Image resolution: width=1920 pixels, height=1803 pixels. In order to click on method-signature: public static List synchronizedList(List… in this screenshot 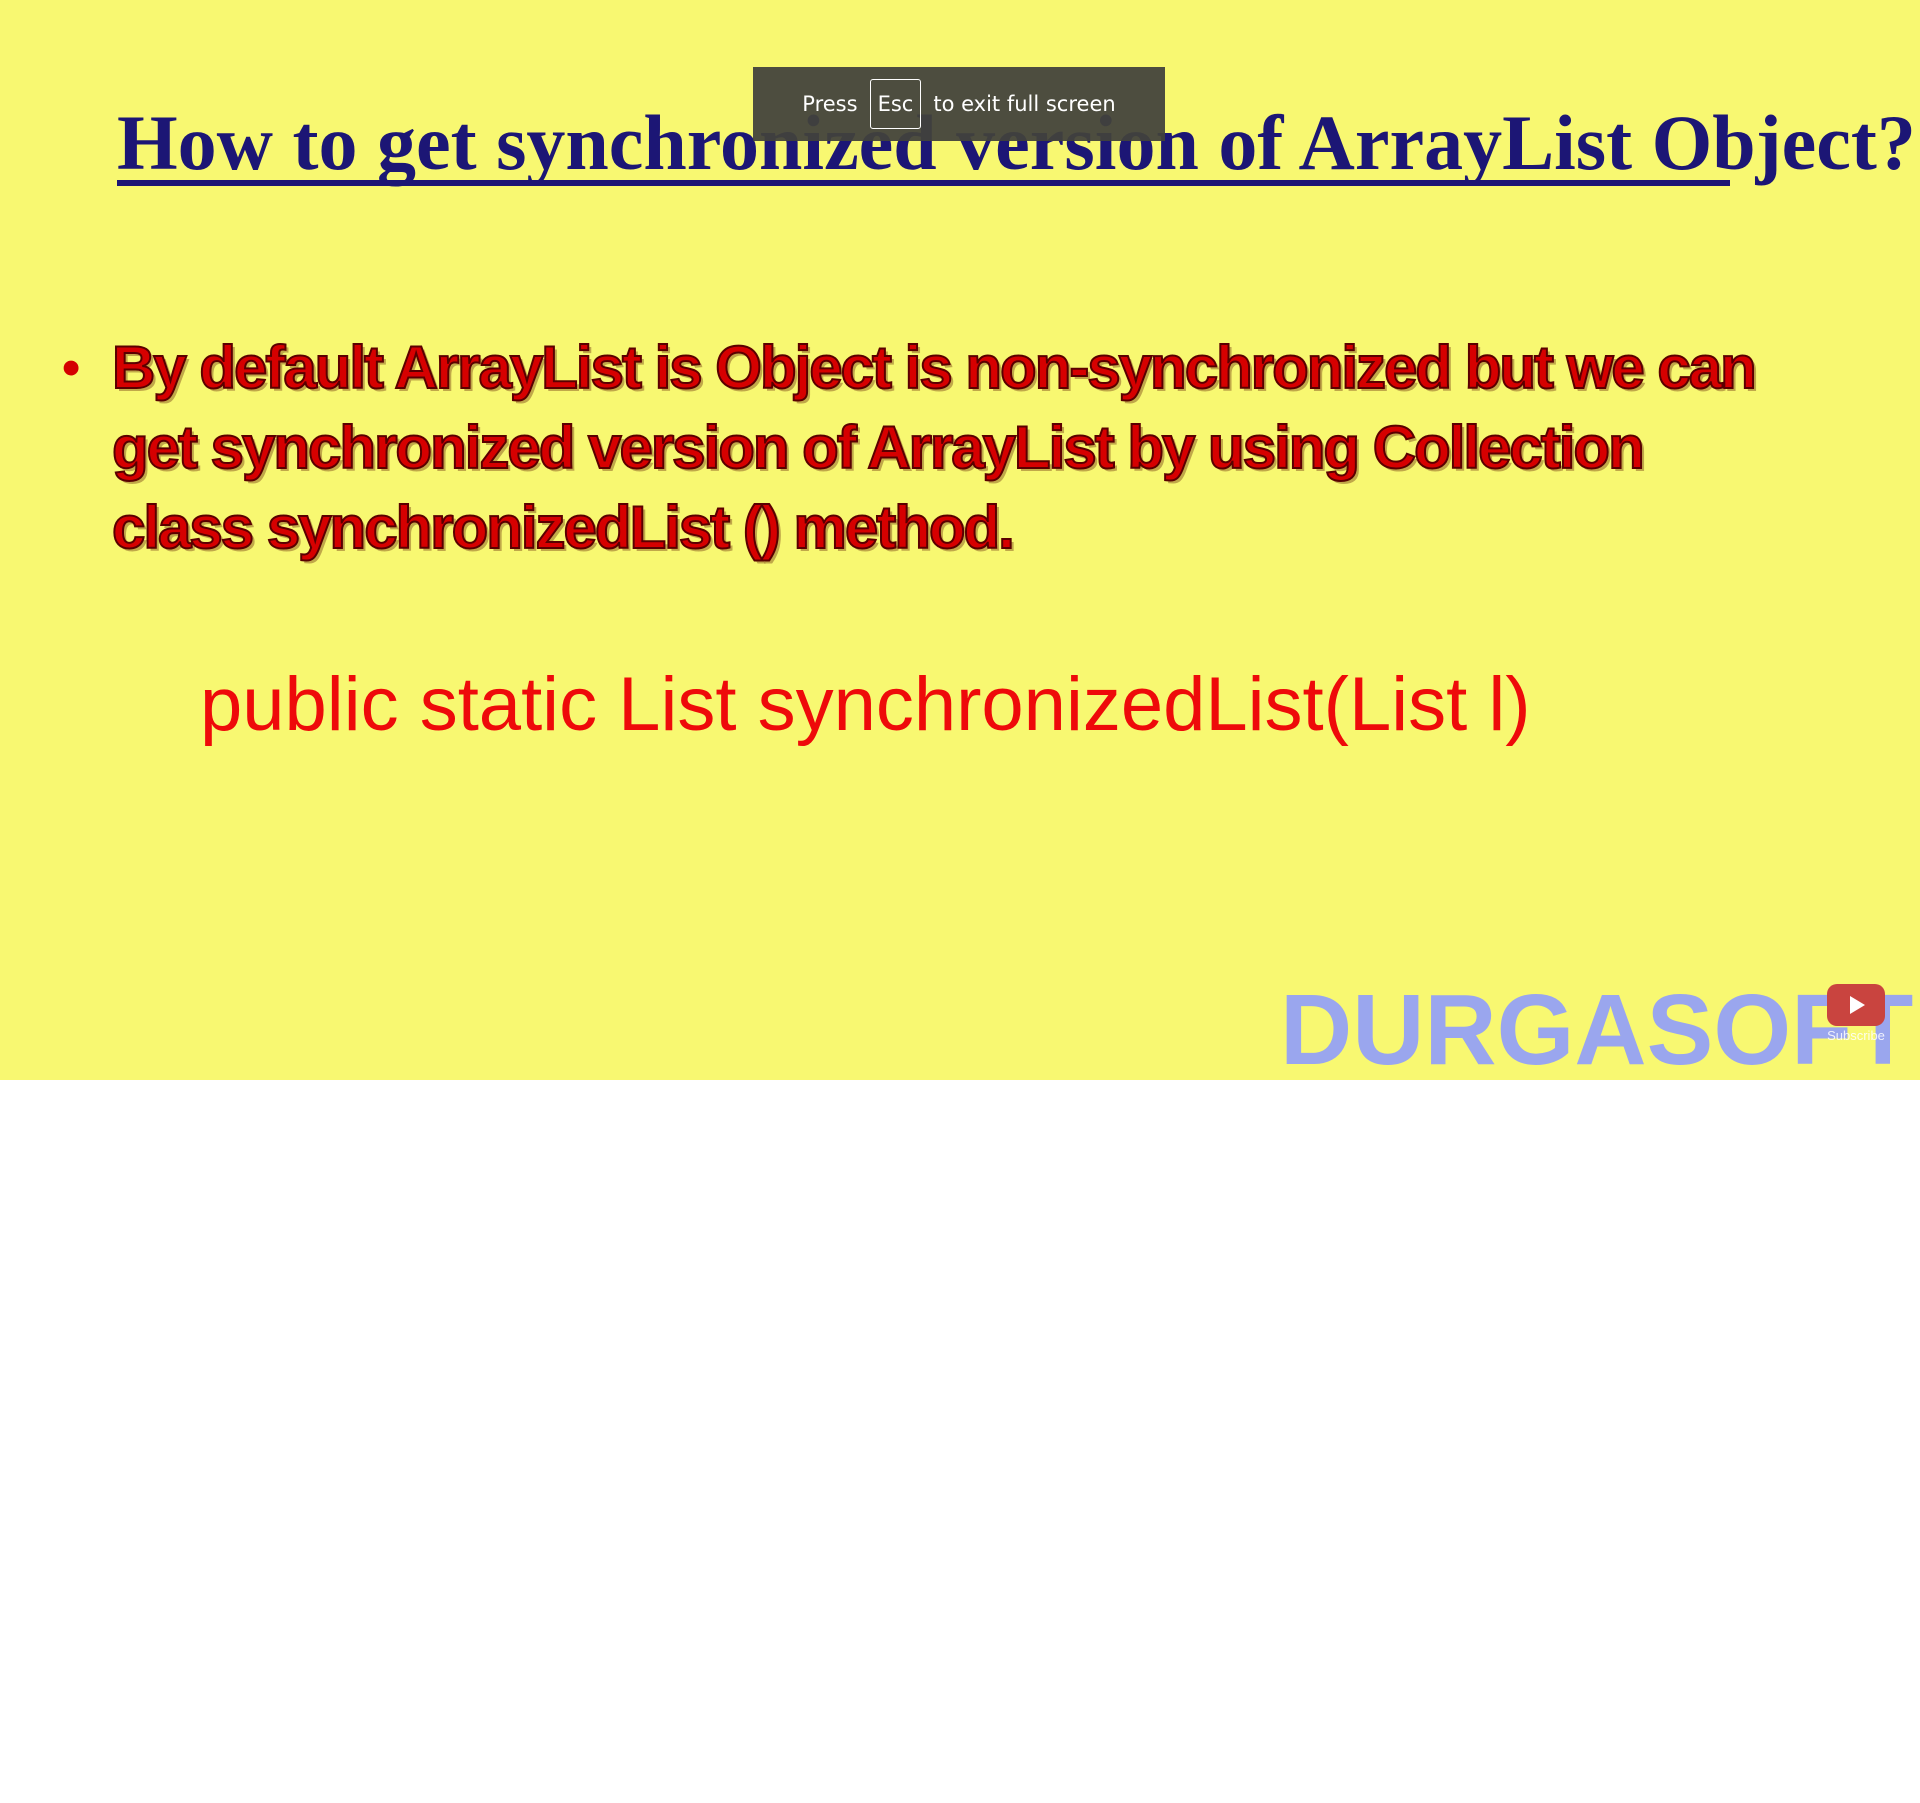, I will do `click(865, 704)`.